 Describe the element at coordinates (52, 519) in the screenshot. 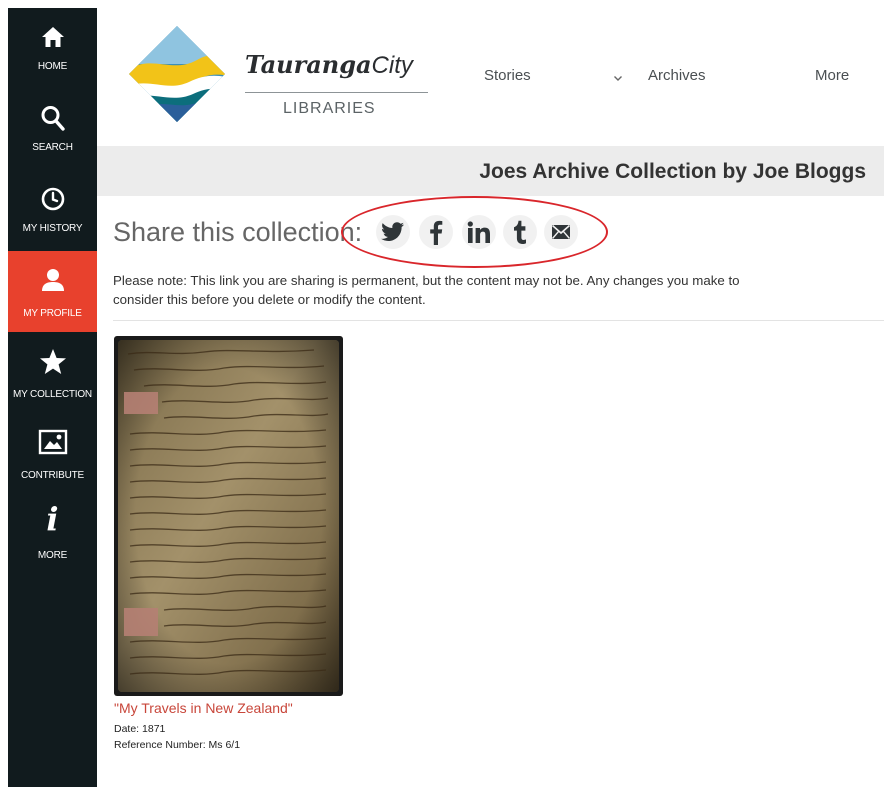

I see `info-icon: i` at that location.